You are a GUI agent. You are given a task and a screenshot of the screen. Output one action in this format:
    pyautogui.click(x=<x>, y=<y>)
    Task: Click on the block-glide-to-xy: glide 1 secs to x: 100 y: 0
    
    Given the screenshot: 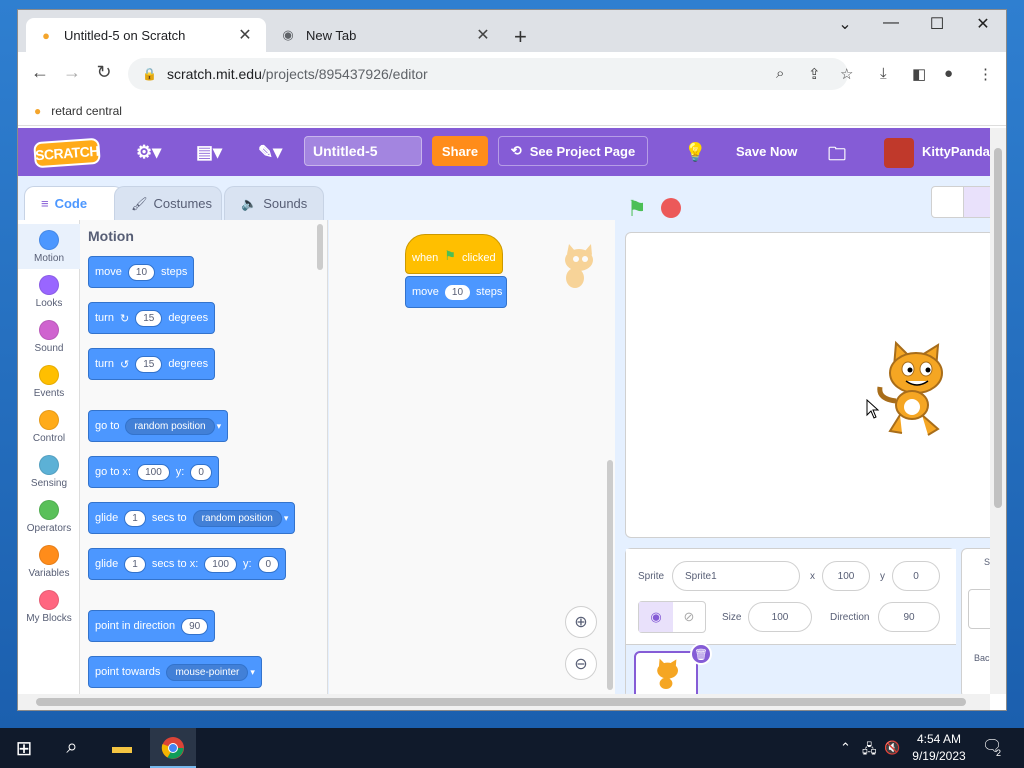 What is the action you would take?
    pyautogui.click(x=187, y=564)
    